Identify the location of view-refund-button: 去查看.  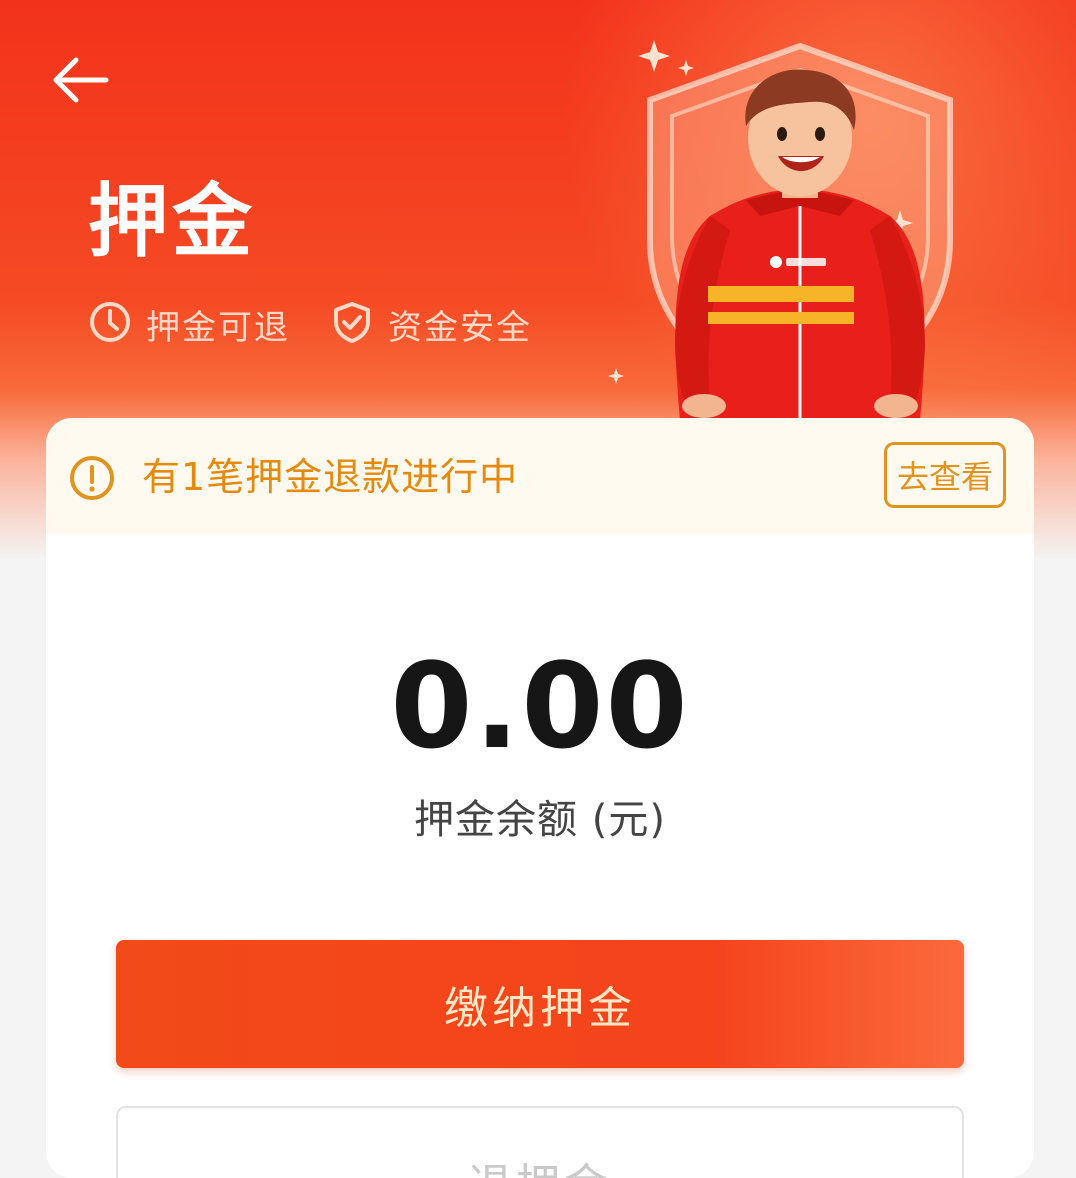
(945, 475).